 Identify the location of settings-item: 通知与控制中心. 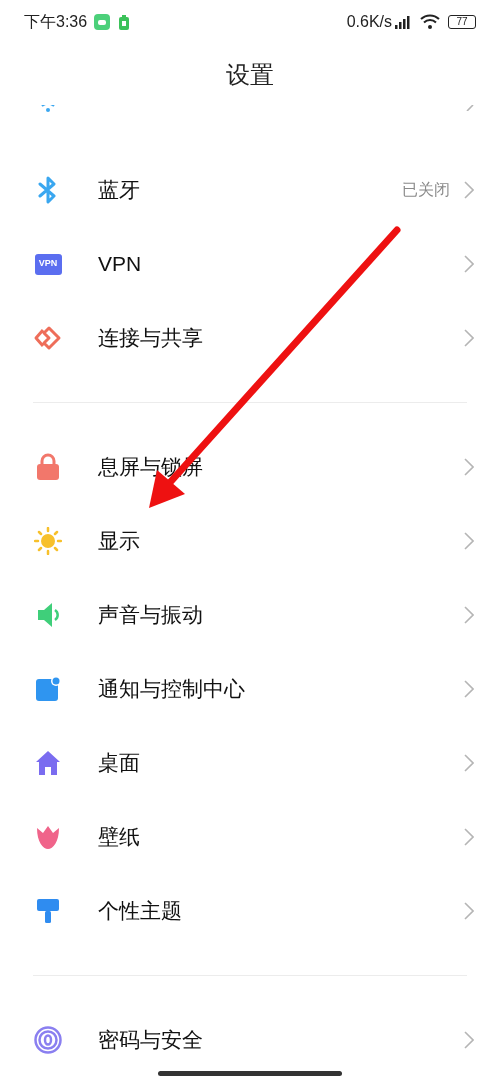
(250, 689).